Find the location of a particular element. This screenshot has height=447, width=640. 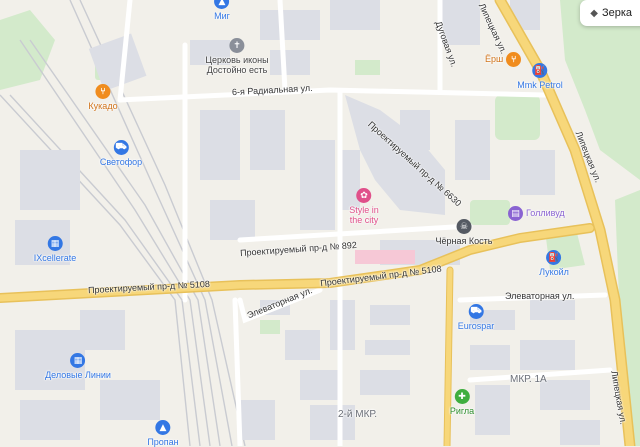

poi-ixcellerate: ▦ IXcellerate is located at coordinates (55, 249).